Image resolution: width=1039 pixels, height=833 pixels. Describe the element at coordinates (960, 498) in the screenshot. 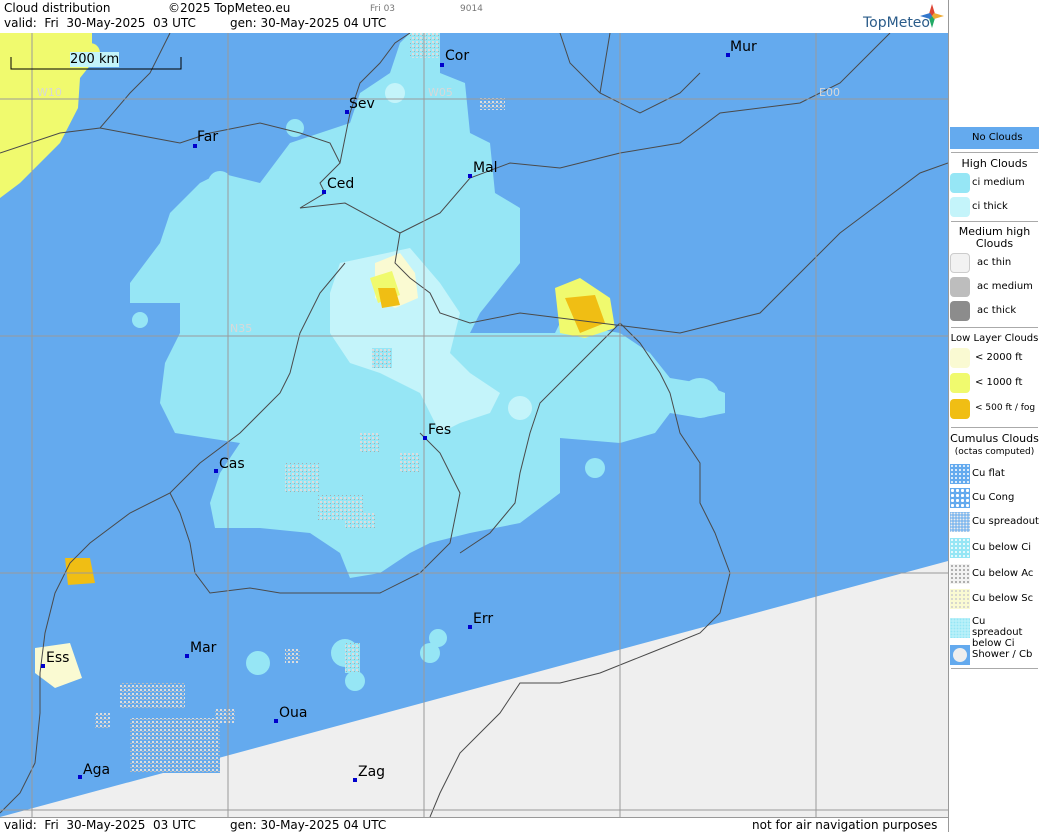

I see `legend-swatch-cu-cong` at that location.